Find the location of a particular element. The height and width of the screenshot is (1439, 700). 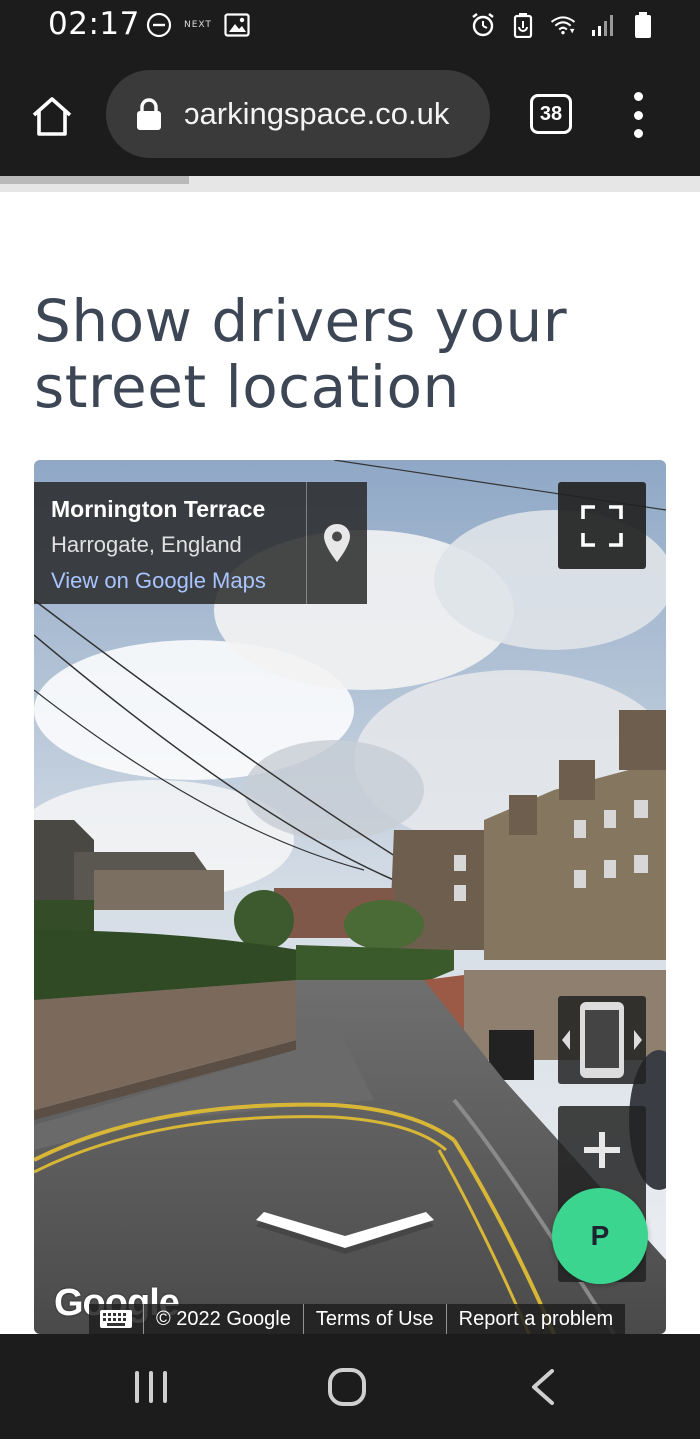

address-bar: ɔarkingspace.co.uk is located at coordinates (298, 114).